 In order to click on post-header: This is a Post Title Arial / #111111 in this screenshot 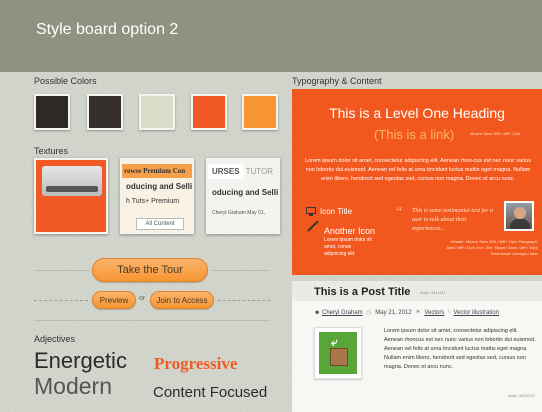, I will do `click(417, 291)`.